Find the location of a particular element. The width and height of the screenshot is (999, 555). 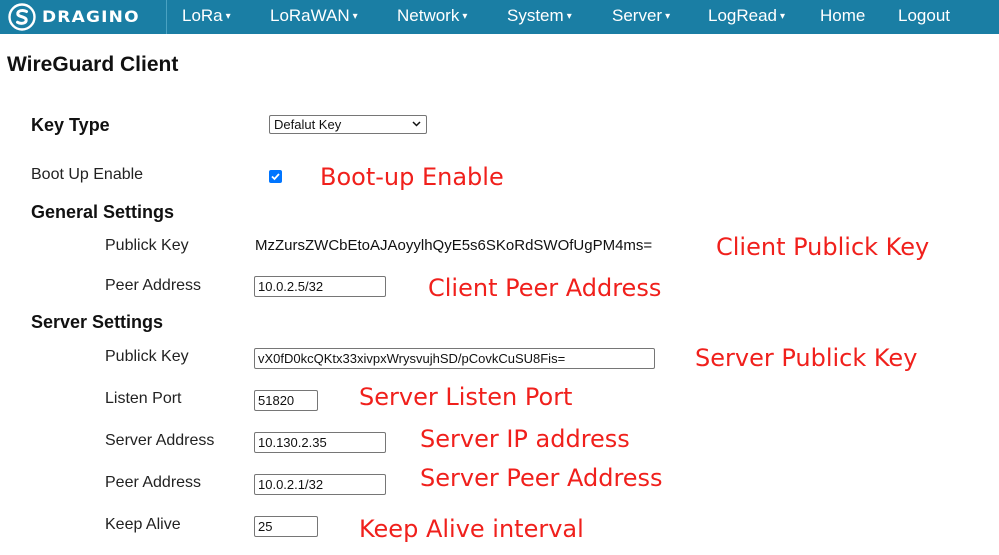

listen-port-input is located at coordinates (286, 400).